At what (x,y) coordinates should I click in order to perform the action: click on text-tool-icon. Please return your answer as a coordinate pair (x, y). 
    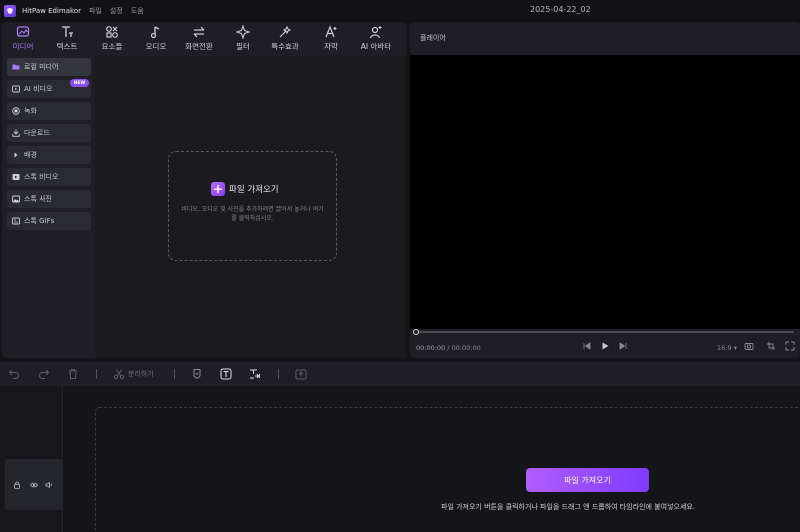
    Looking at the image, I should click on (255, 374).